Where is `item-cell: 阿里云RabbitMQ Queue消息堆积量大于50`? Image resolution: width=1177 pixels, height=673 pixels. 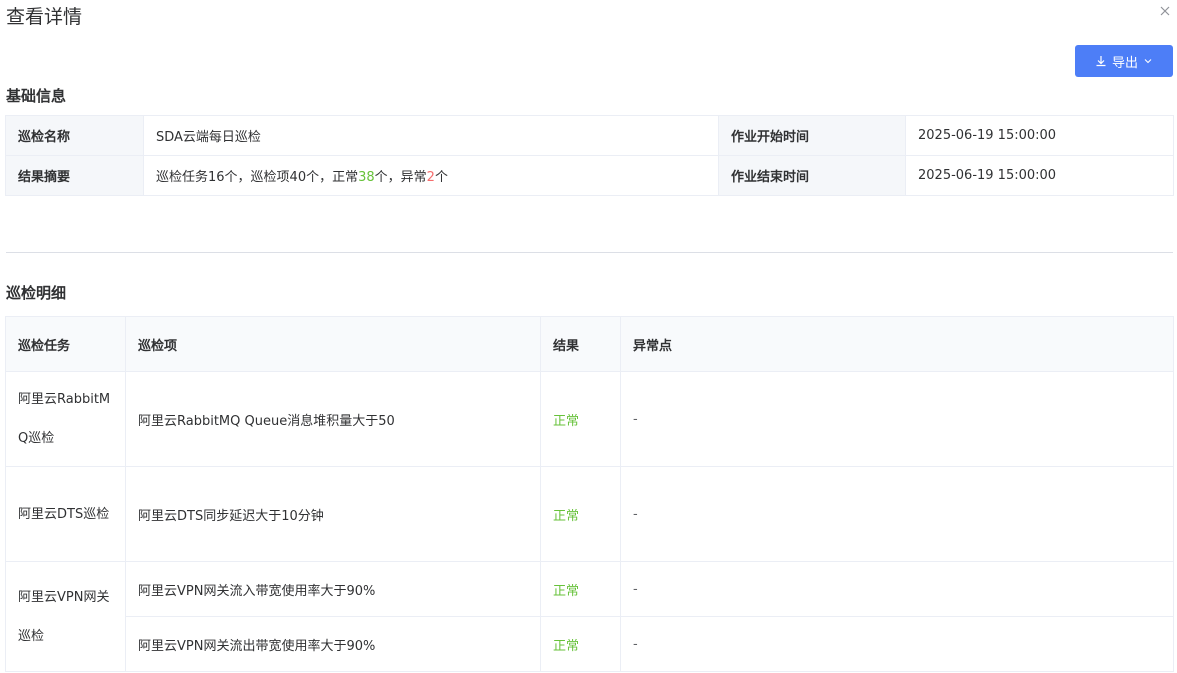 item-cell: 阿里云RabbitMQ Queue消息堆积量大于50 is located at coordinates (333, 419).